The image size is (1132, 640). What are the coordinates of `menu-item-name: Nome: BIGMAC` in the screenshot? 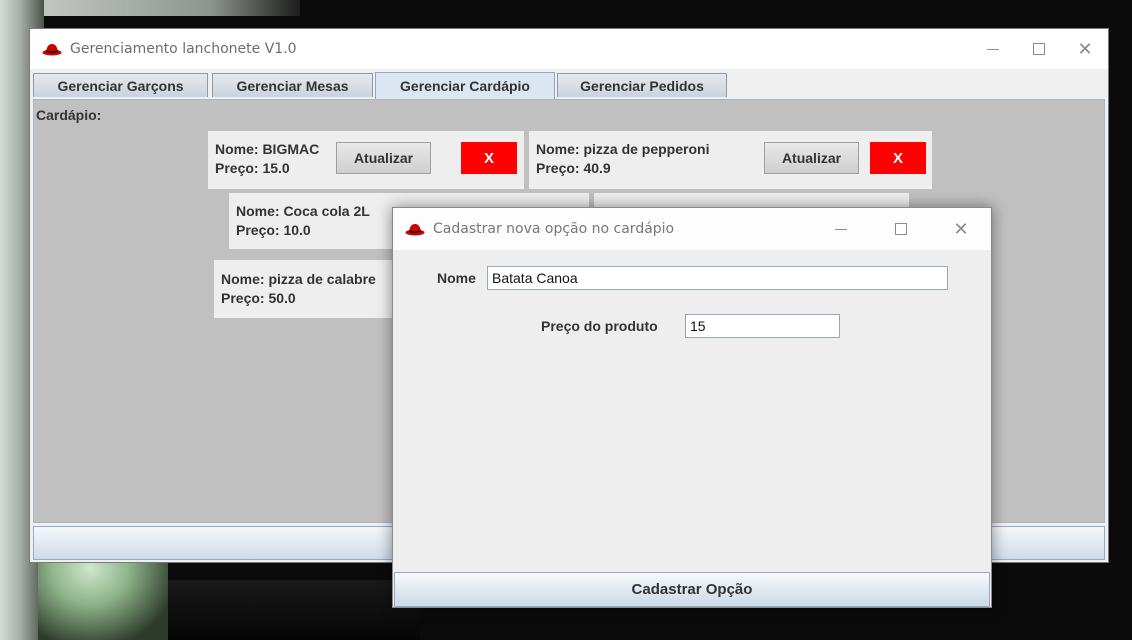 It's located at (267, 149).